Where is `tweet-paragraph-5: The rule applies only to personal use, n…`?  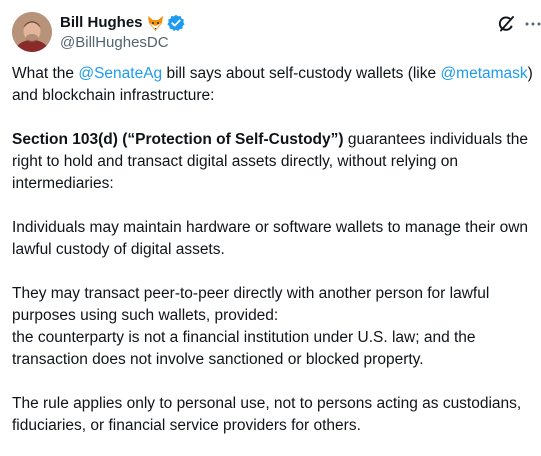 tweet-paragraph-5: The rule applies only to personal use, n… is located at coordinates (267, 414).